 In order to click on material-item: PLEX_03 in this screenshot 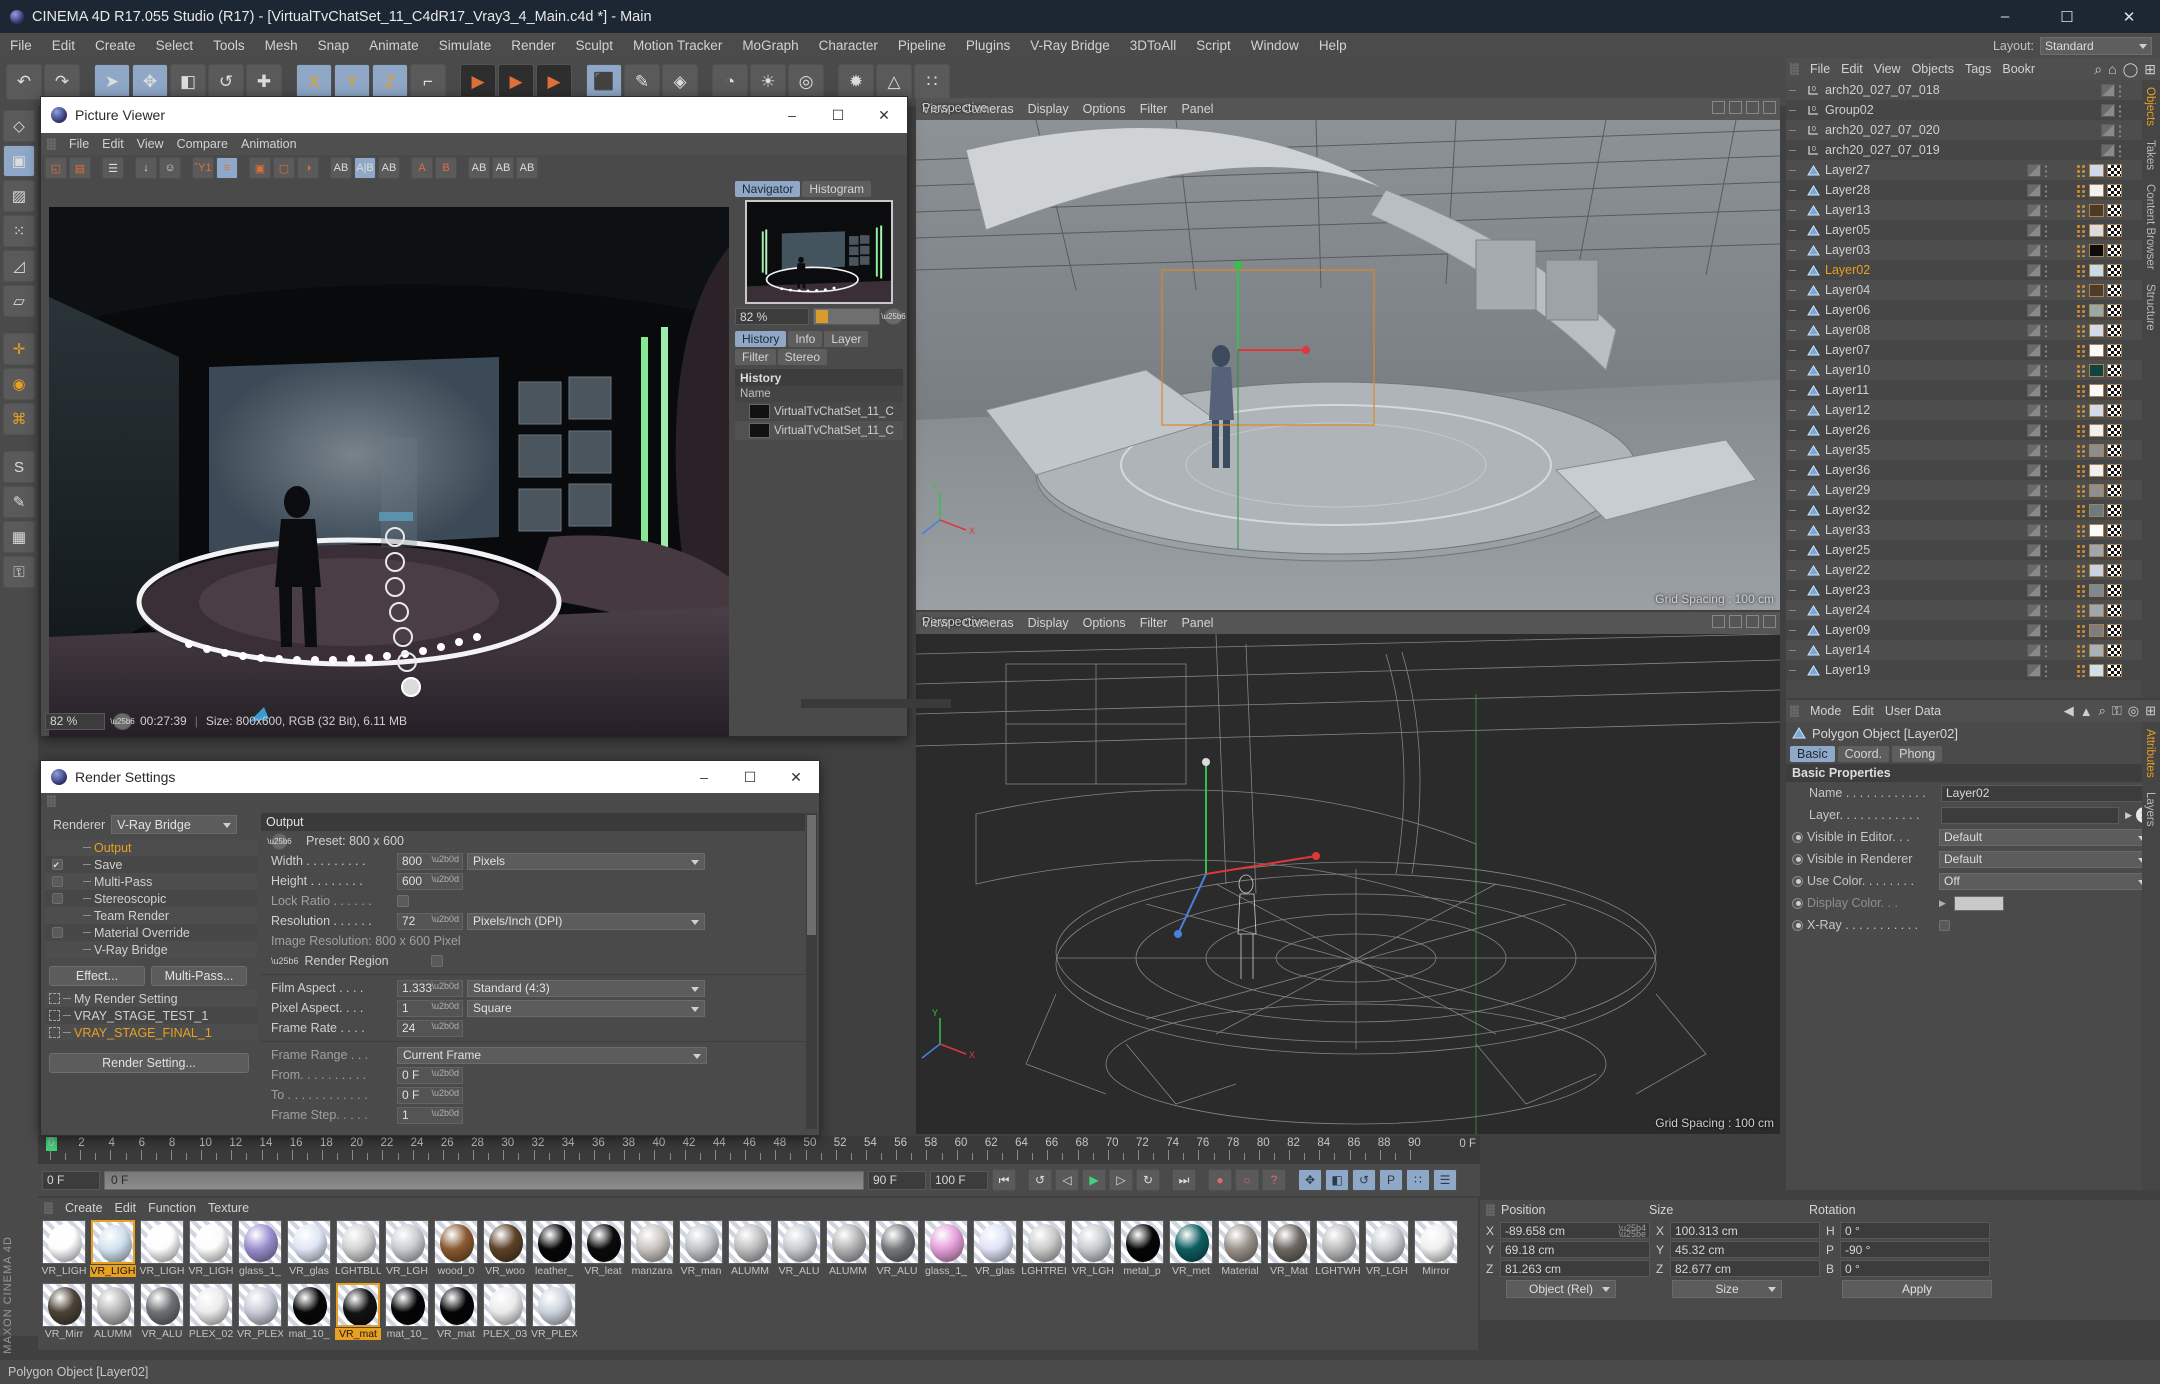, I will do `click(505, 1314)`.